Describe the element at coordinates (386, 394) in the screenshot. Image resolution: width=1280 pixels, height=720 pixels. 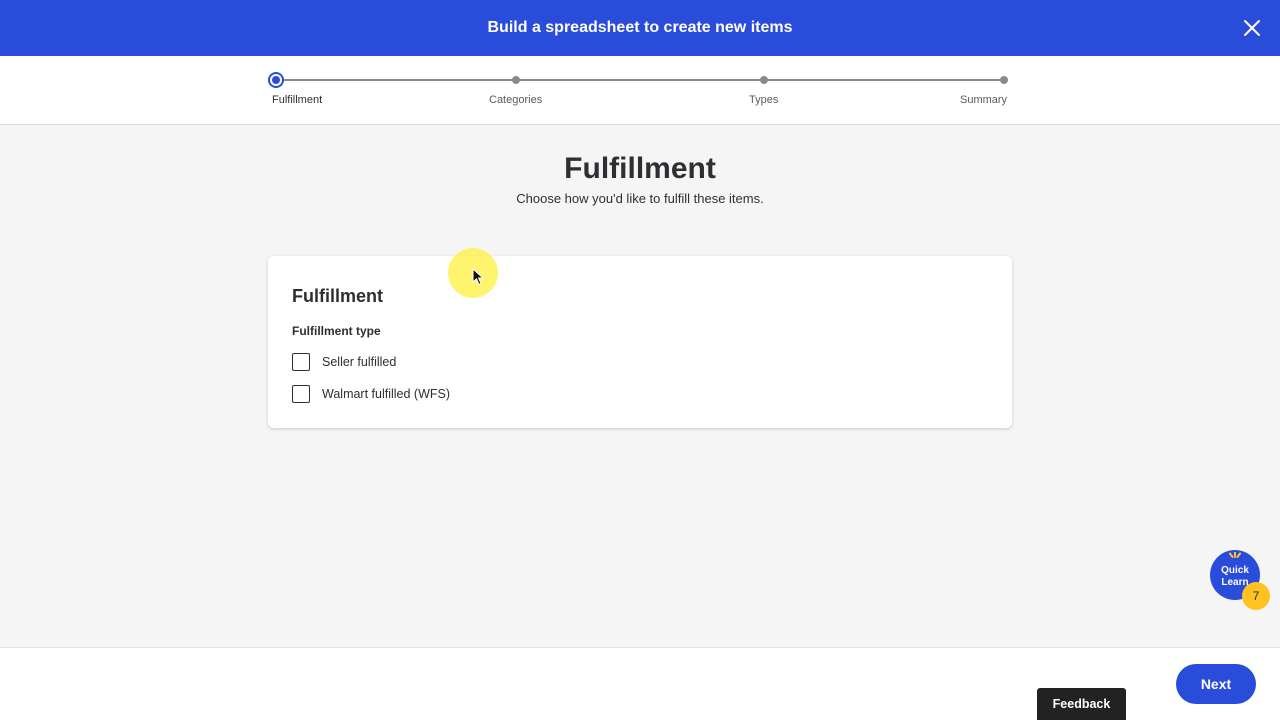
I see `walmart-fulfilled-label: Walmart fulfilled (WFS)` at that location.